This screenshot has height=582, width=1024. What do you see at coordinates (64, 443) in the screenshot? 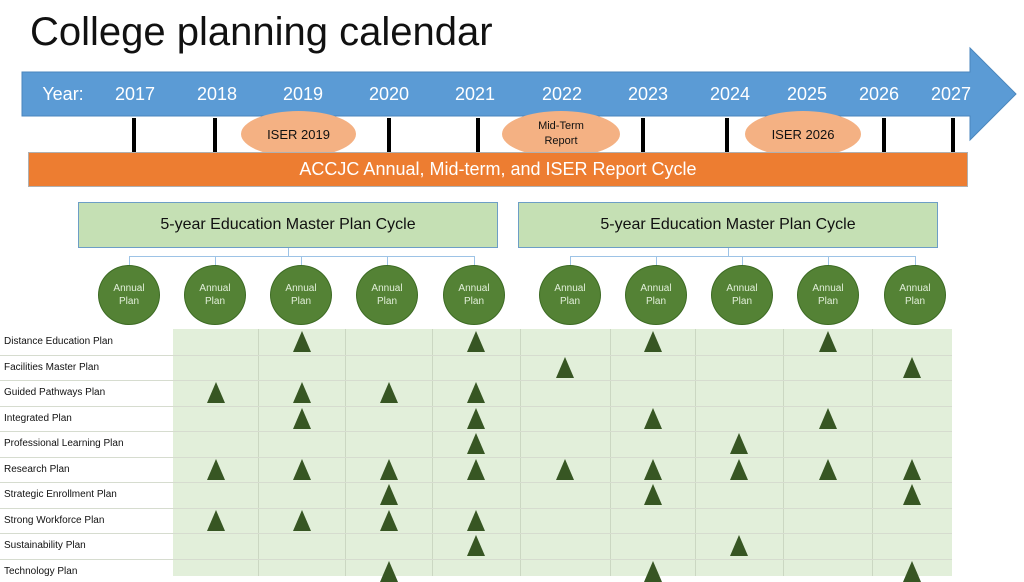
I see `plan-row-label: Professional Learning Plan` at bounding box center [64, 443].